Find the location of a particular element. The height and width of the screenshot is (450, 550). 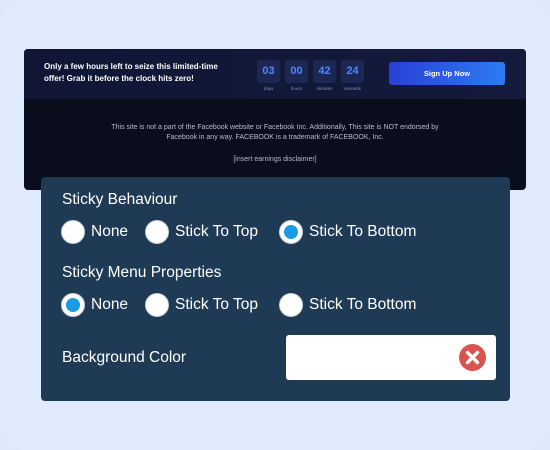

countdown-minutes: 42 minutes is located at coordinates (324, 75).